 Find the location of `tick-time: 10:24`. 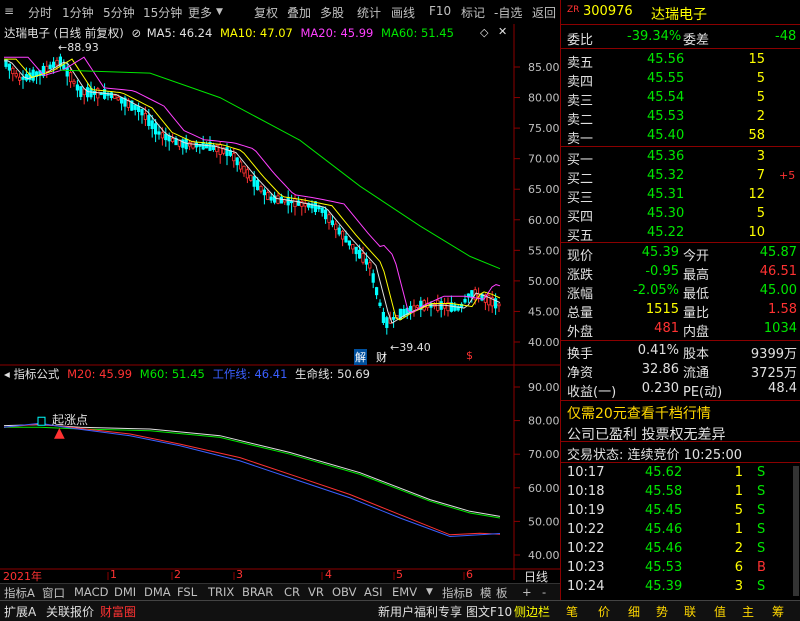

tick-time: 10:24 is located at coordinates (586, 586).